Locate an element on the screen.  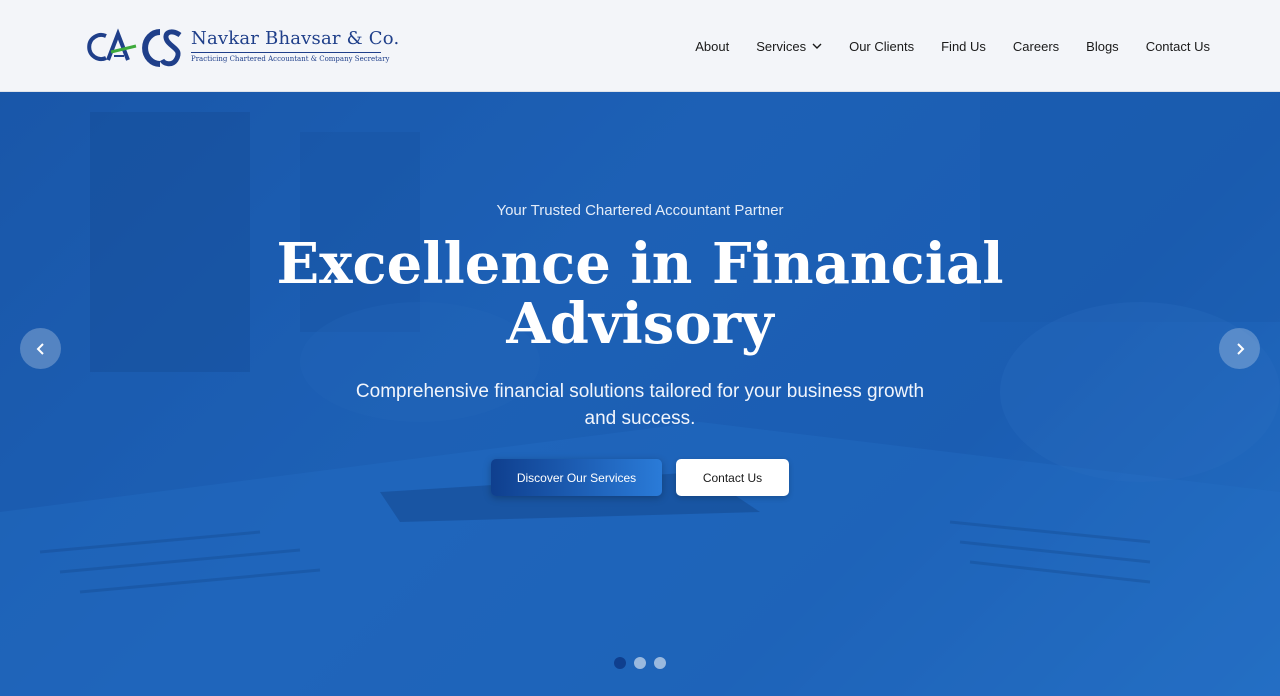
carousel-next-button is located at coordinates (1239, 348).